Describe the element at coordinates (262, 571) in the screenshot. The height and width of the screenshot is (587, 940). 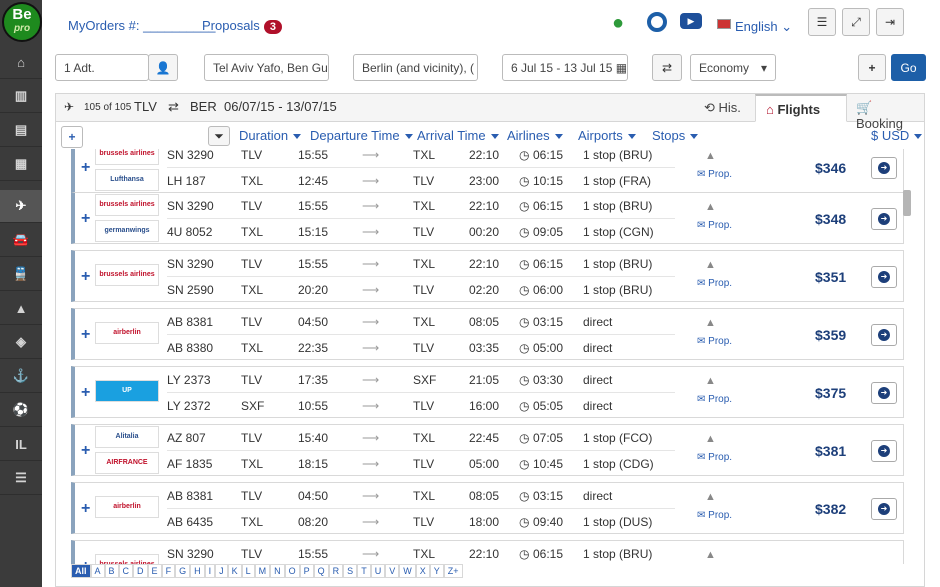
I see `alphabet-filter-item: M` at that location.